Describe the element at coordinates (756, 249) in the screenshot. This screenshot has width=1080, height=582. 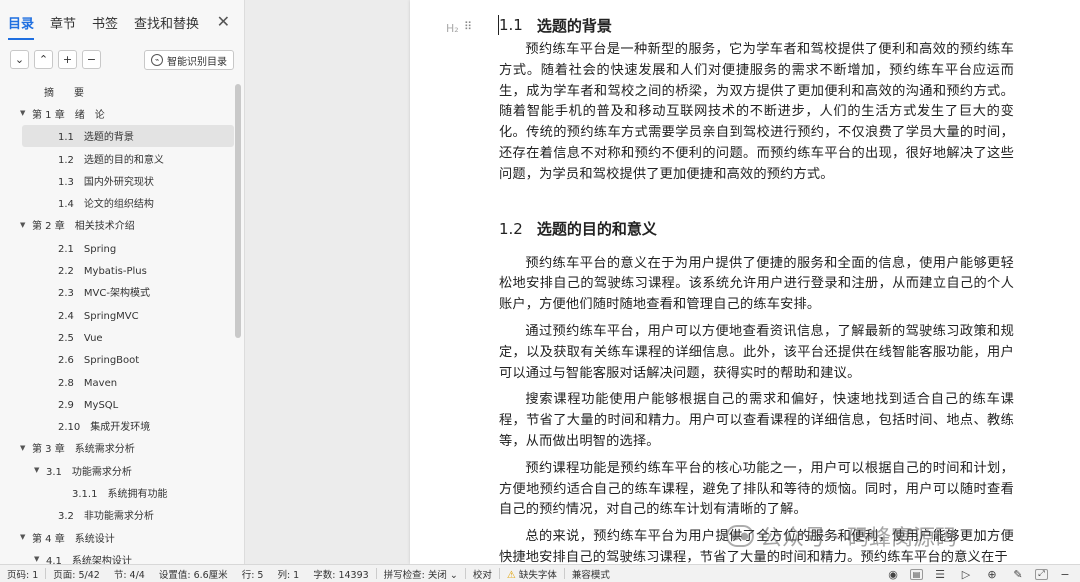
I see `heading-gap` at that location.